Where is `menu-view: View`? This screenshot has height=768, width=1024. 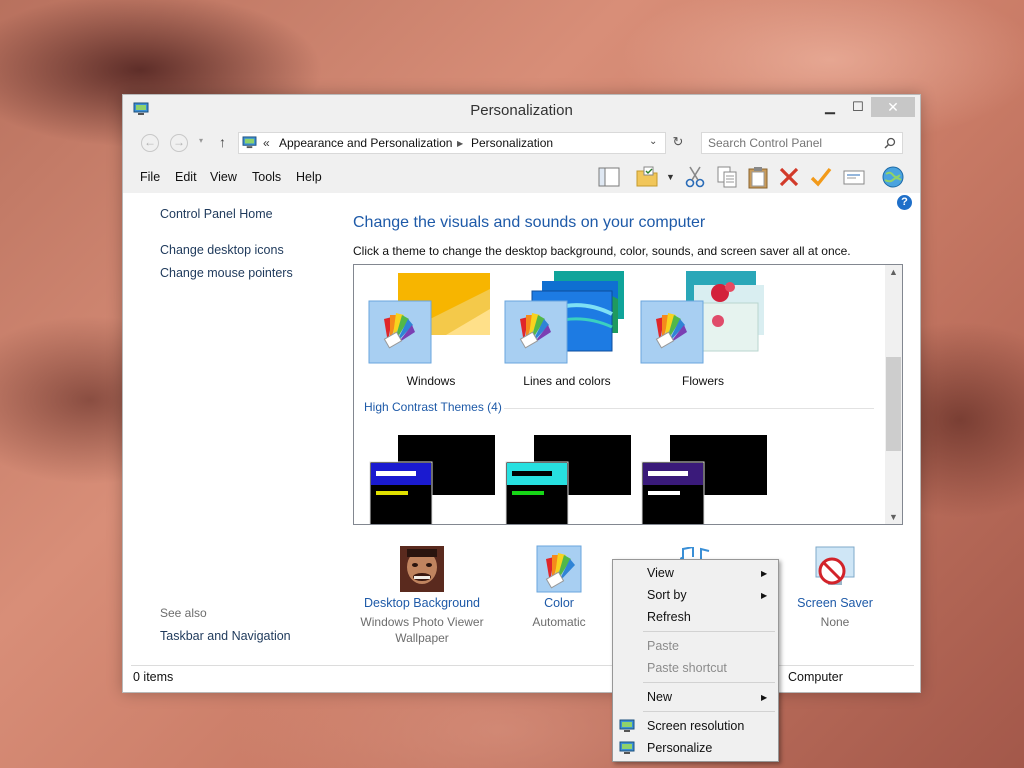
menu-view: View is located at coordinates (223, 177).